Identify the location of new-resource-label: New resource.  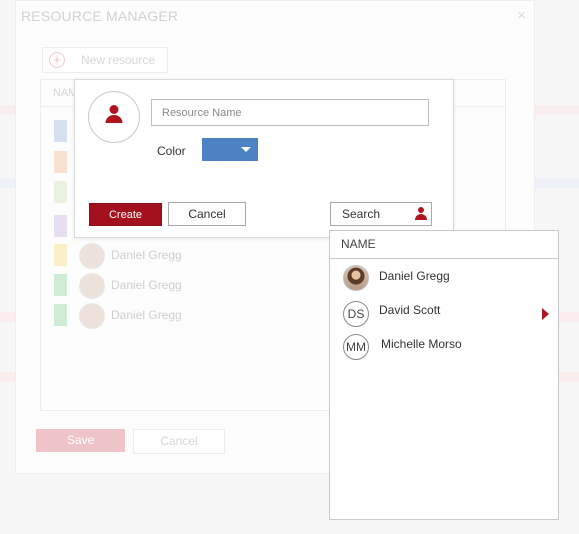
(118, 60).